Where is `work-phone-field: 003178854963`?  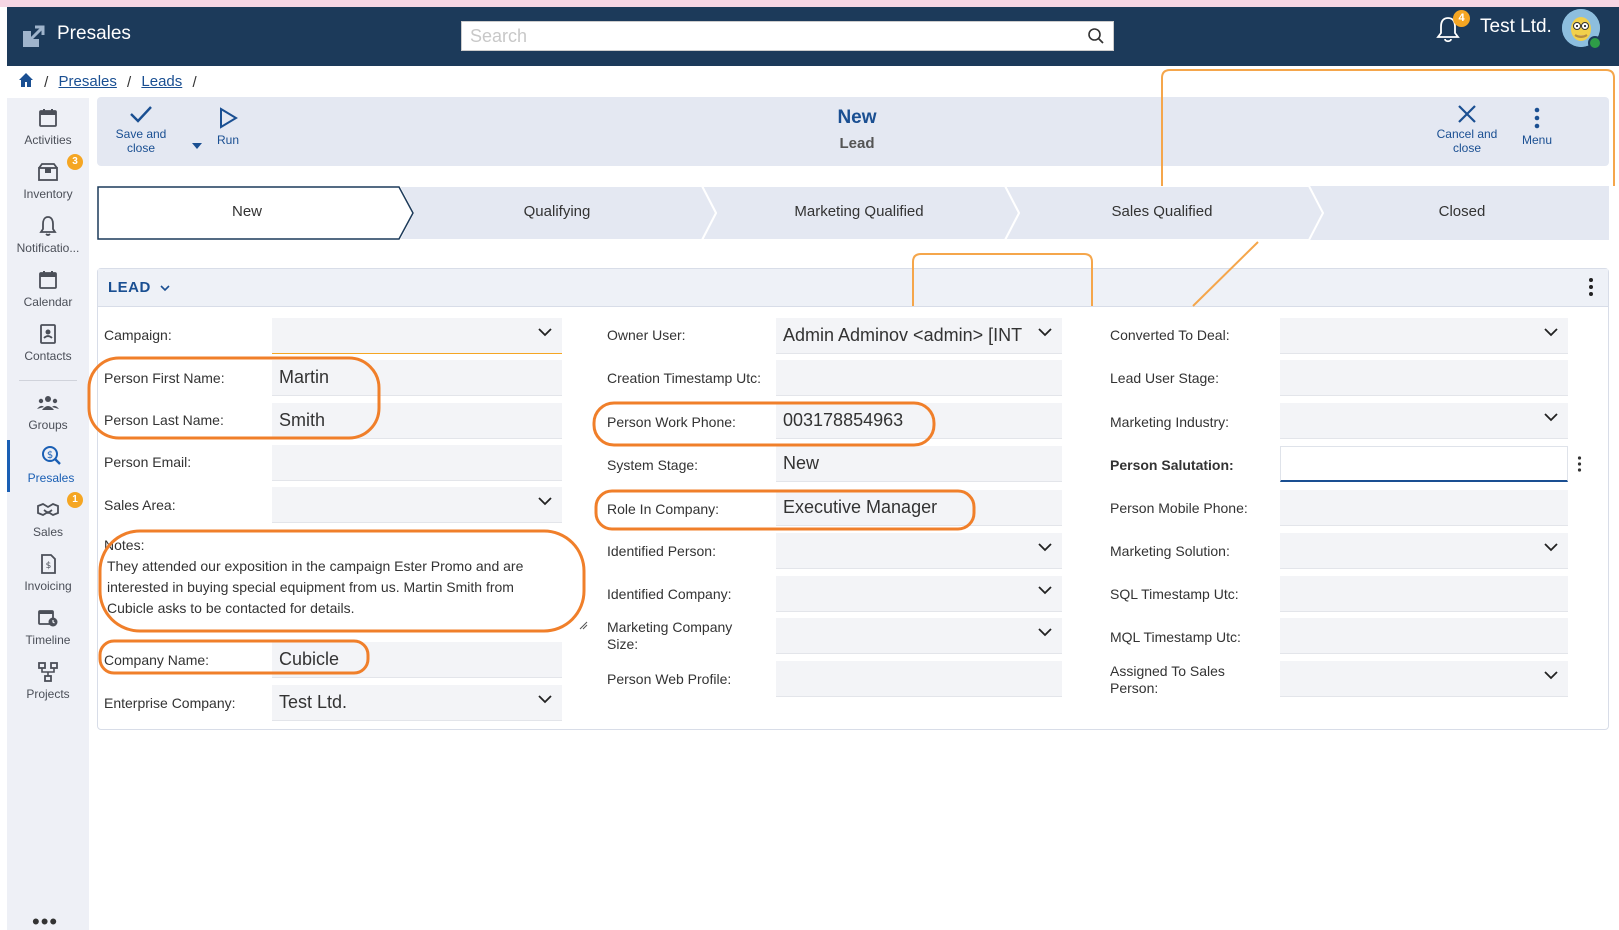 work-phone-field: 003178854963 is located at coordinates (919, 421).